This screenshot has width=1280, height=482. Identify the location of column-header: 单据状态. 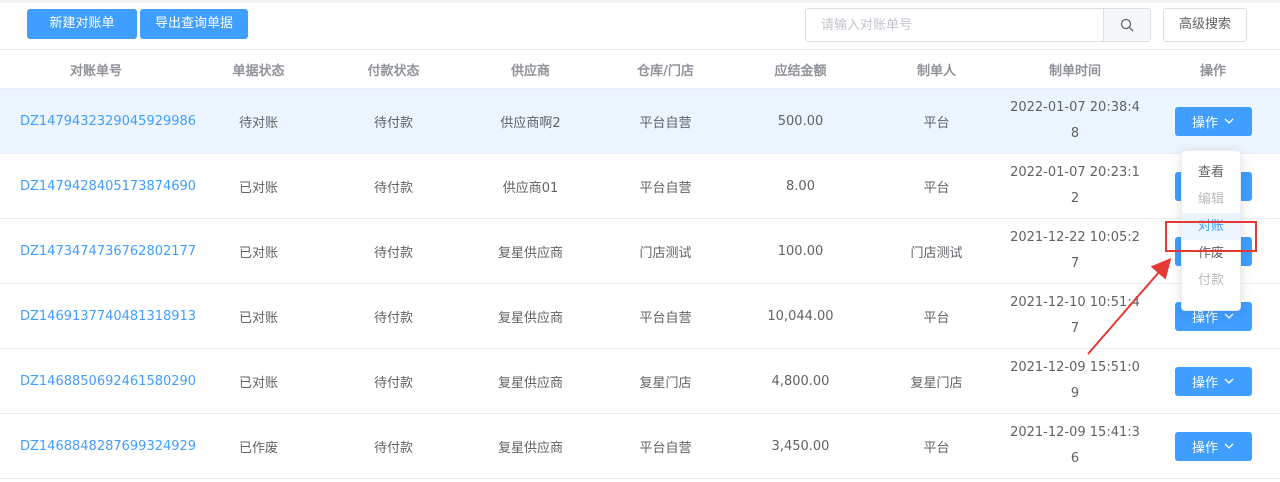
(258, 71).